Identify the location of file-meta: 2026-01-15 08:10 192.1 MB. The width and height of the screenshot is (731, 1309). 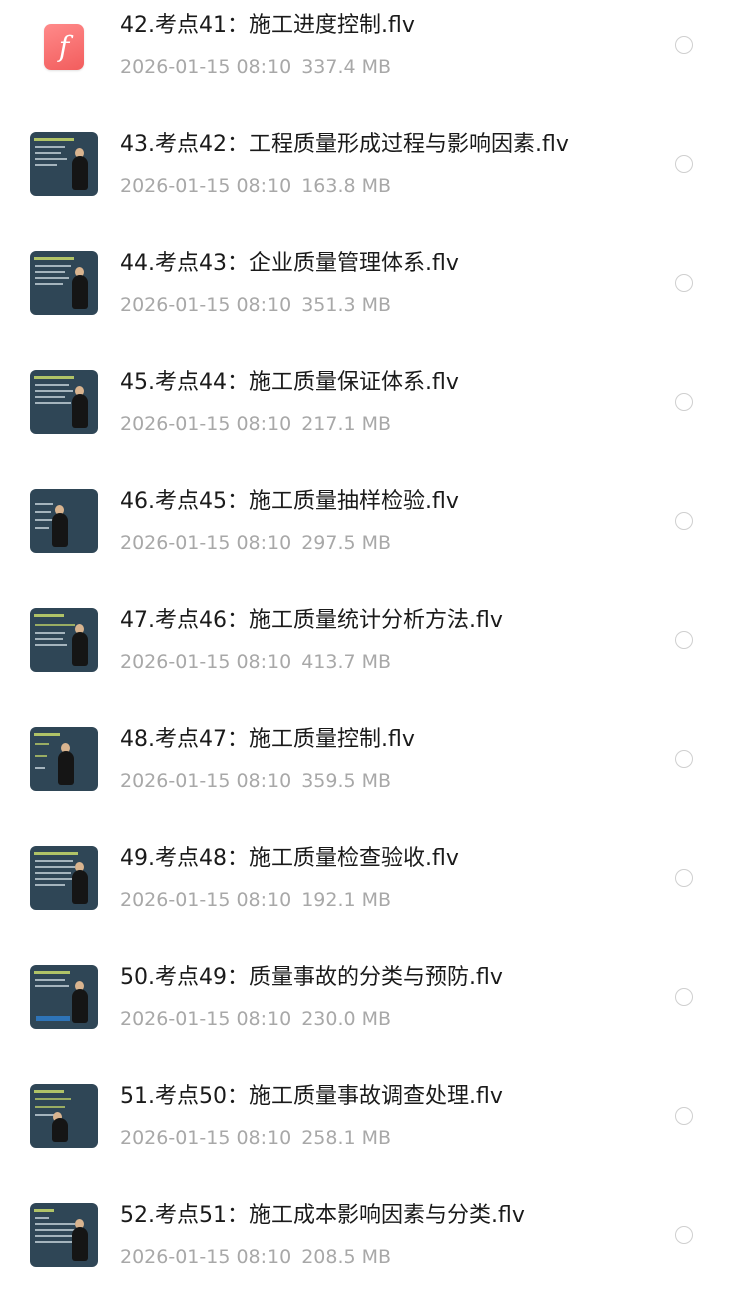
(255, 900).